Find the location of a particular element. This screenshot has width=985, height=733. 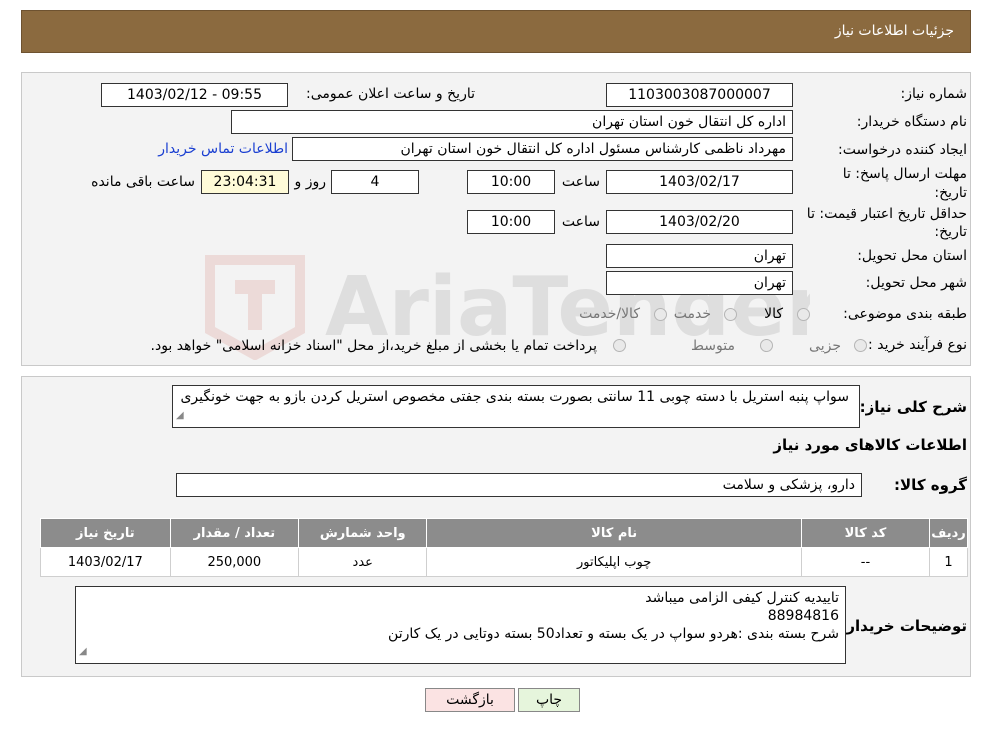

deadline-date-field: 1403/02/17 is located at coordinates (699, 182).